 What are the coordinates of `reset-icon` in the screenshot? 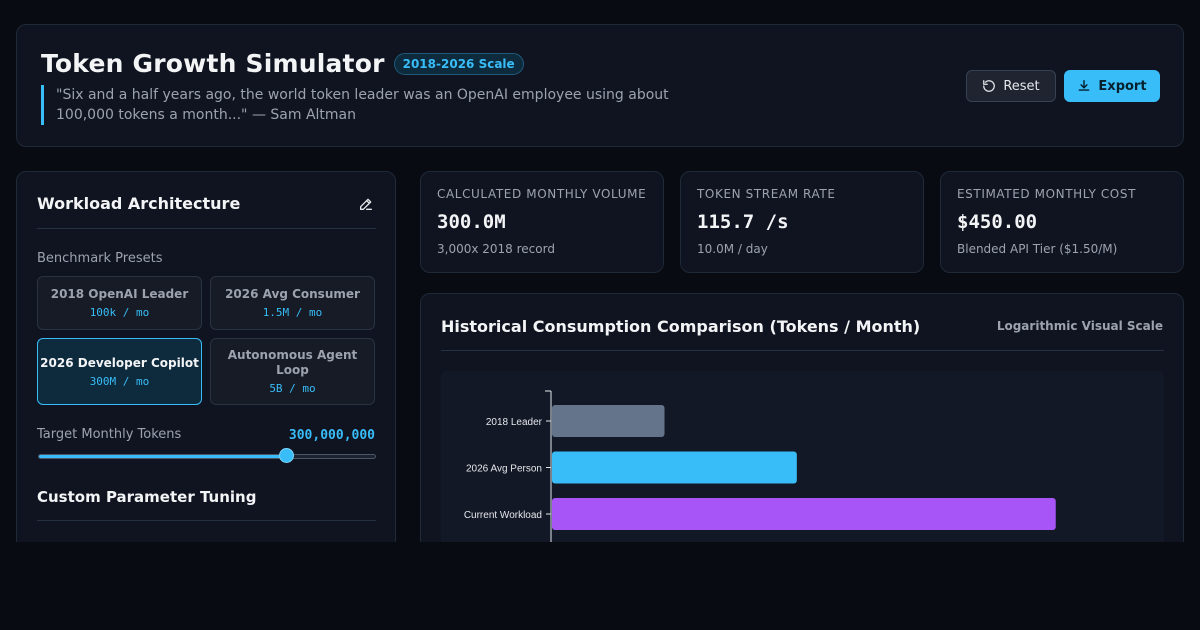 It's located at (989, 86).